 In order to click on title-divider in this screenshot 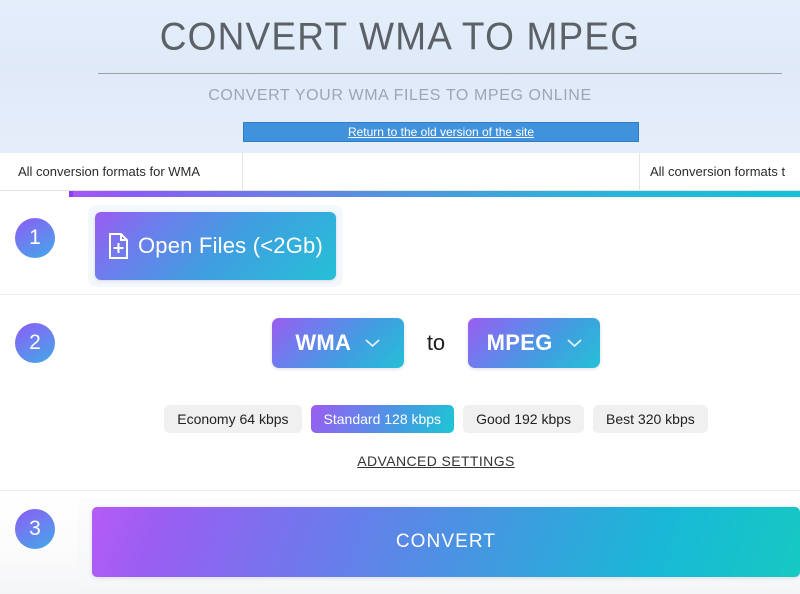, I will do `click(440, 73)`.